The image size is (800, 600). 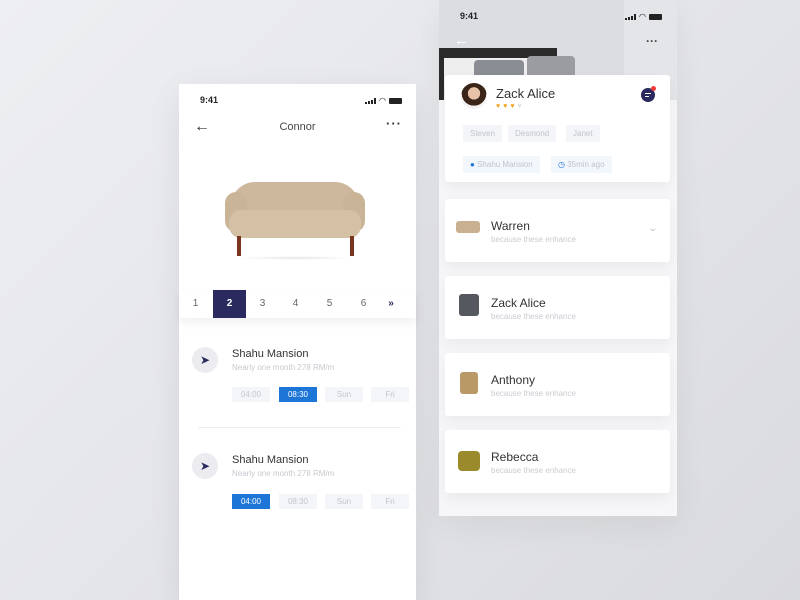 What do you see at coordinates (482, 133) in the screenshot?
I see `tag: Steven` at bounding box center [482, 133].